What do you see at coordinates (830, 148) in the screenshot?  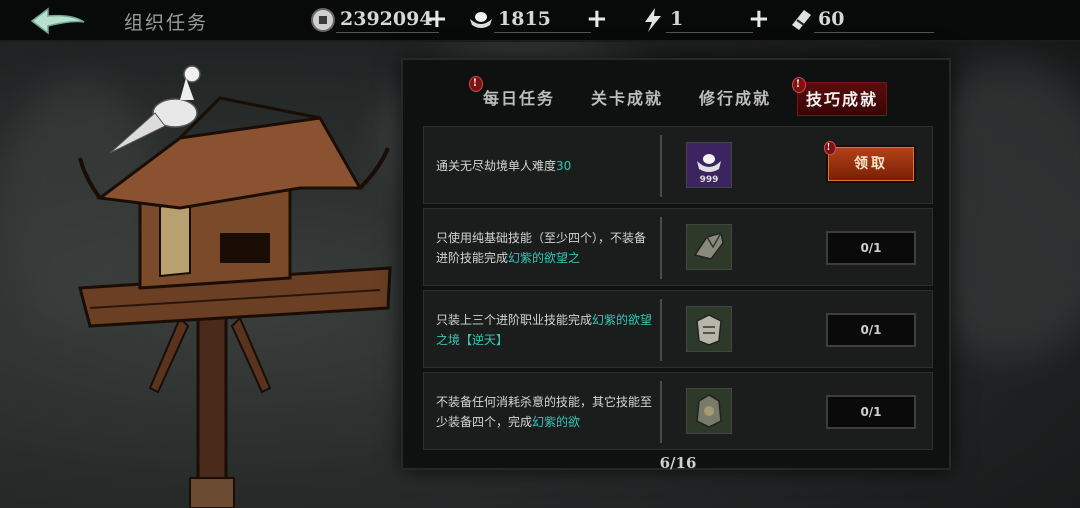 I see `claim-badge: !` at bounding box center [830, 148].